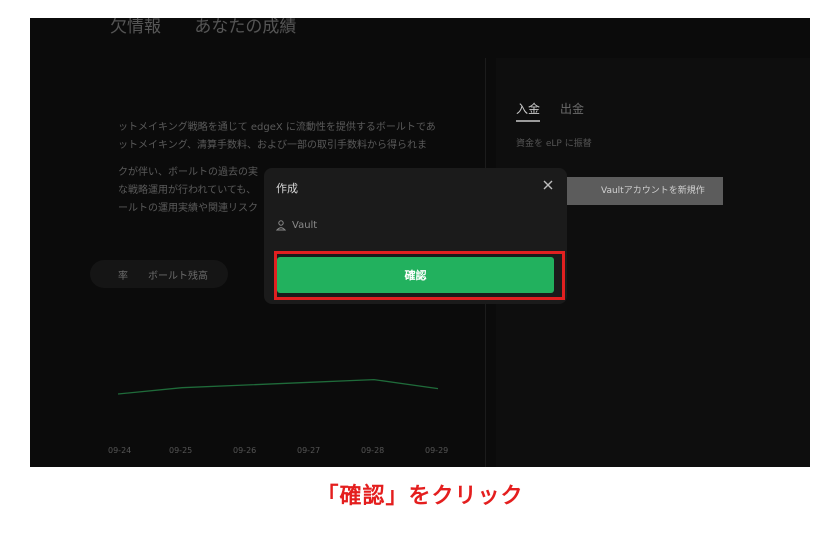 The width and height of the screenshot is (840, 560). I want to click on x-tick-label: 09-24, so click(120, 450).